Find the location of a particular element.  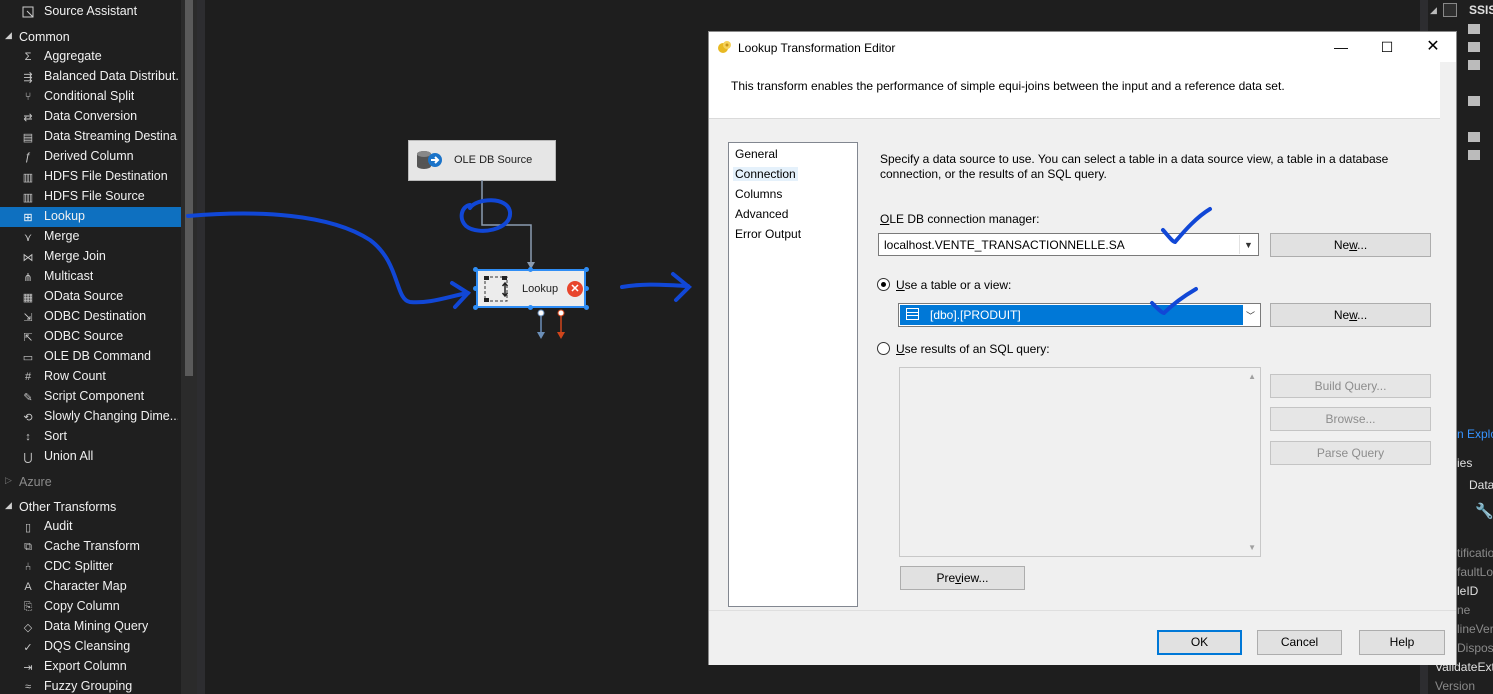

use-sql-query-radio is located at coordinates (883, 348).